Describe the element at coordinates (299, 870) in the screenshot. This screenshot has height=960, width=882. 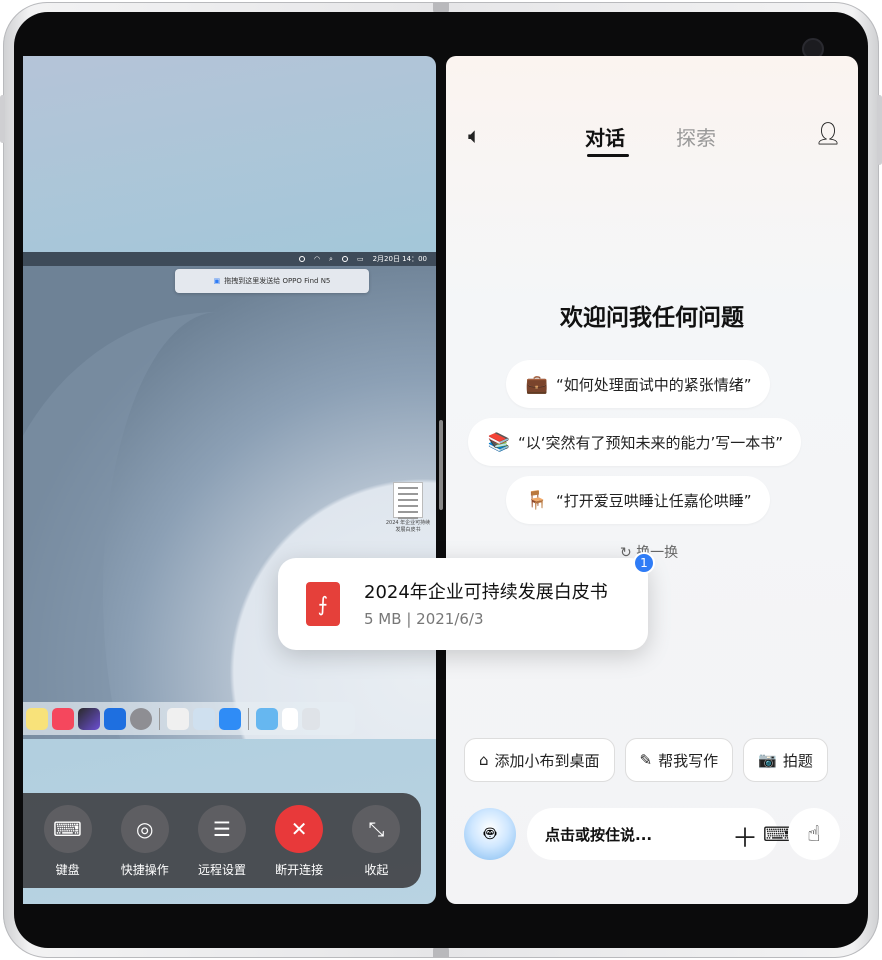
I see `disconnect-label: 断开连接` at that location.